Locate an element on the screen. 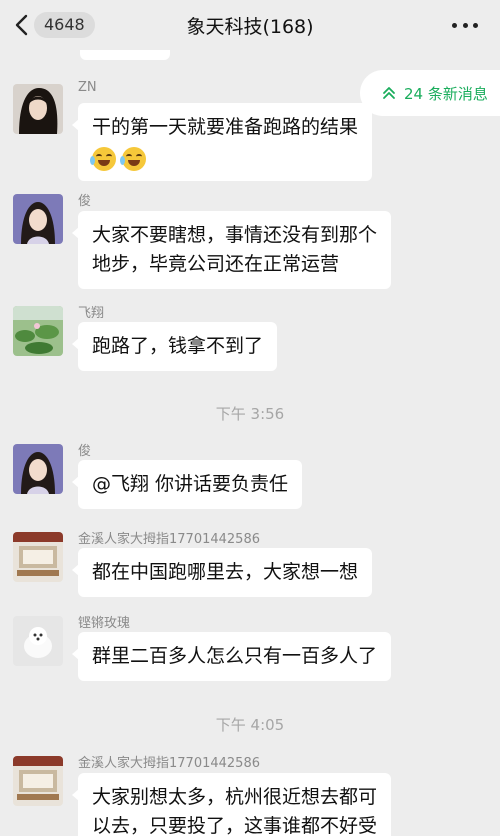 The height and width of the screenshot is (836, 500). message-text: @飞翔 你讲话要负责任 is located at coordinates (190, 484).